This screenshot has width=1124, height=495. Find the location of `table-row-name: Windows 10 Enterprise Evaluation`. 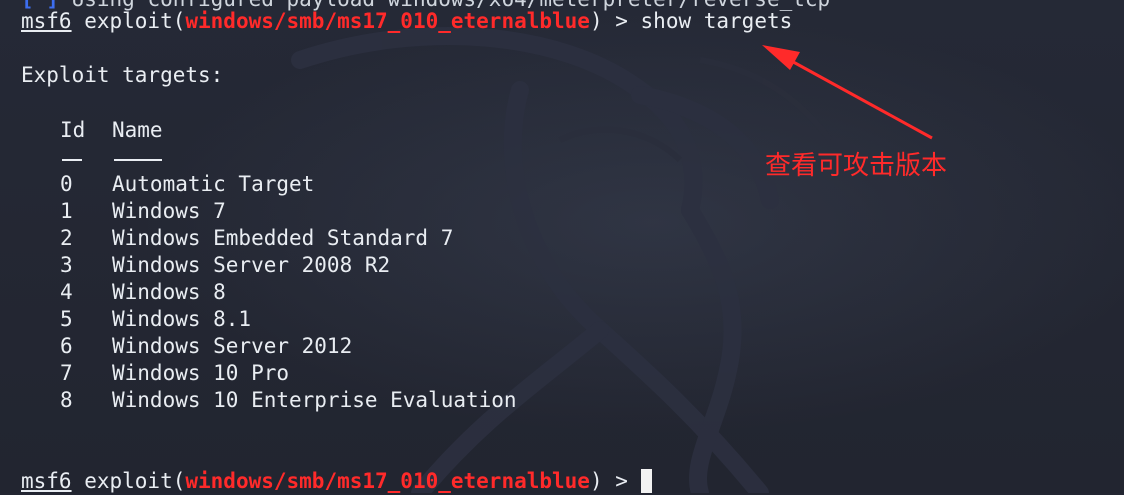

table-row-name: Windows 10 Enterprise Evaluation is located at coordinates (314, 400).